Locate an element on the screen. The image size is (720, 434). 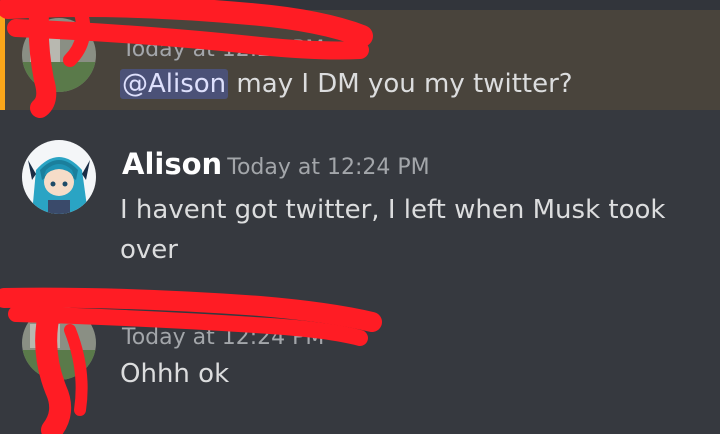
message-header: Alison Today at 12:24 PM is located at coordinates (276, 164).